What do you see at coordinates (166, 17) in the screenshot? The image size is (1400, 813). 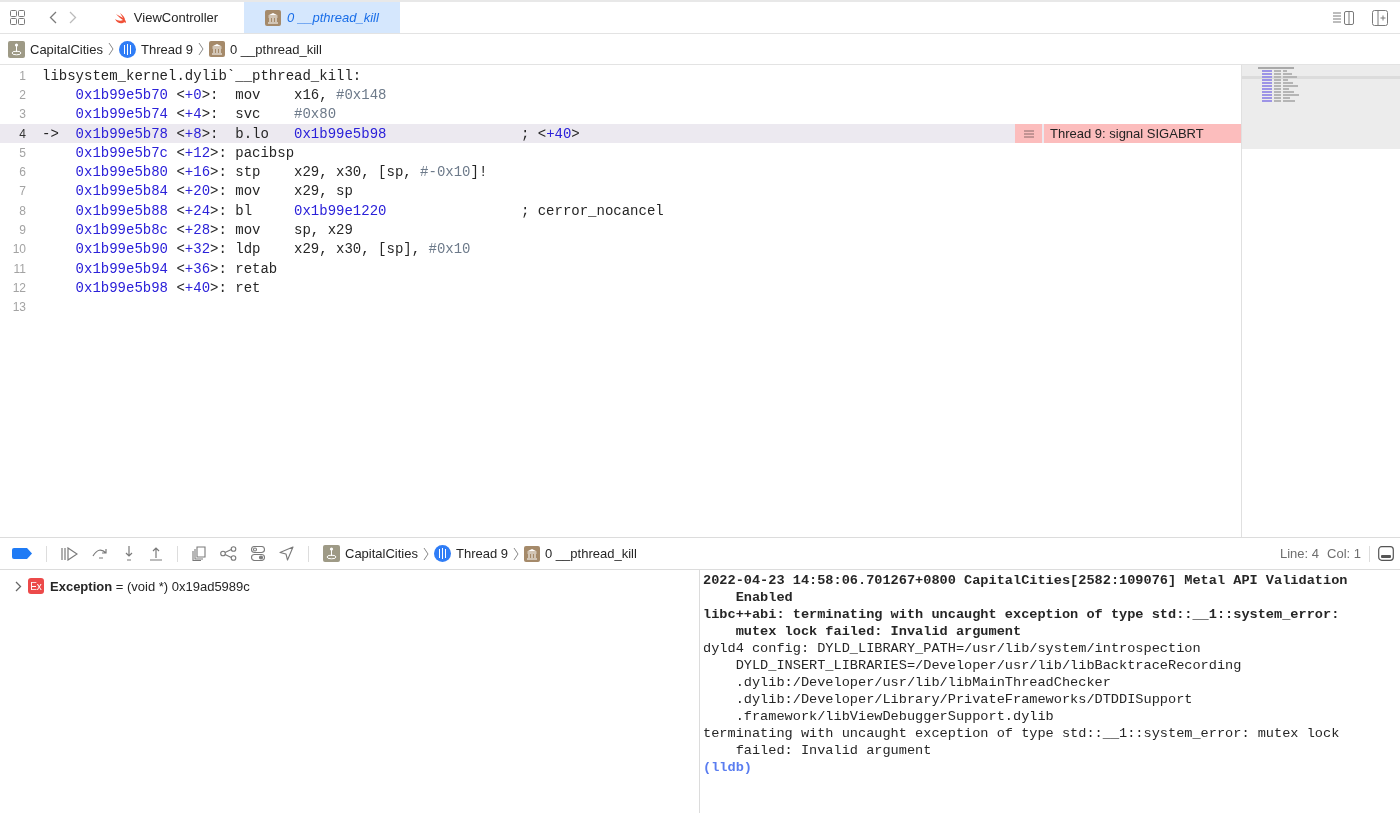 I see `editor-tab: ViewController` at bounding box center [166, 17].